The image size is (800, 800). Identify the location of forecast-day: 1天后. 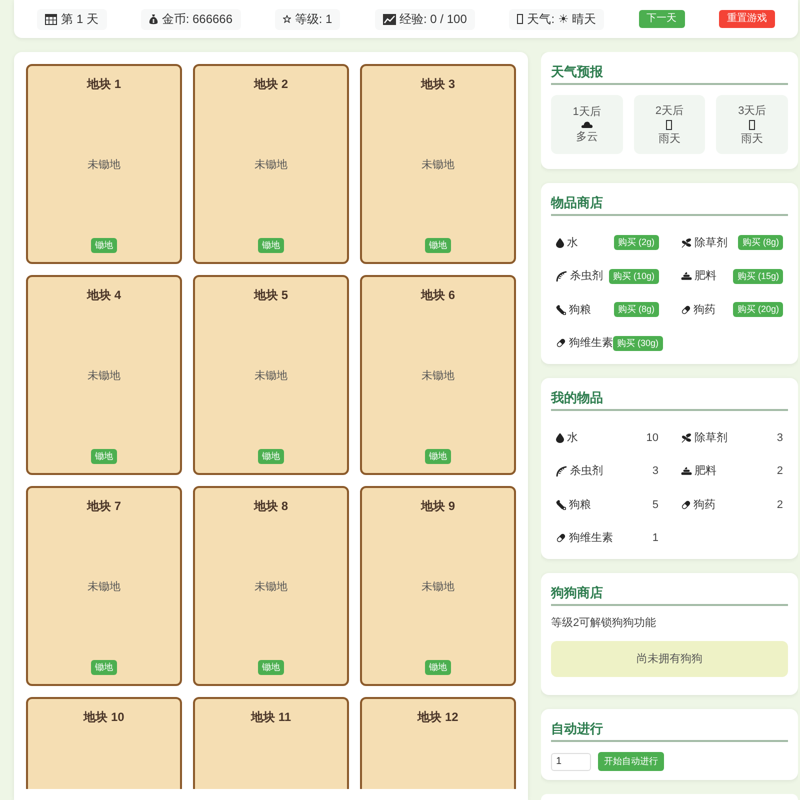
(586, 112).